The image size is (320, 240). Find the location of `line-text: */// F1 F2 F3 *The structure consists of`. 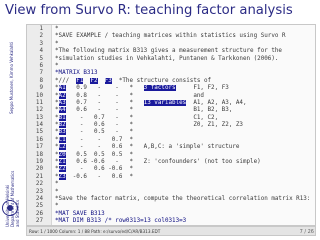

line-text: */// F1 F2 F3 *The structure consists of is located at coordinates (133, 81).